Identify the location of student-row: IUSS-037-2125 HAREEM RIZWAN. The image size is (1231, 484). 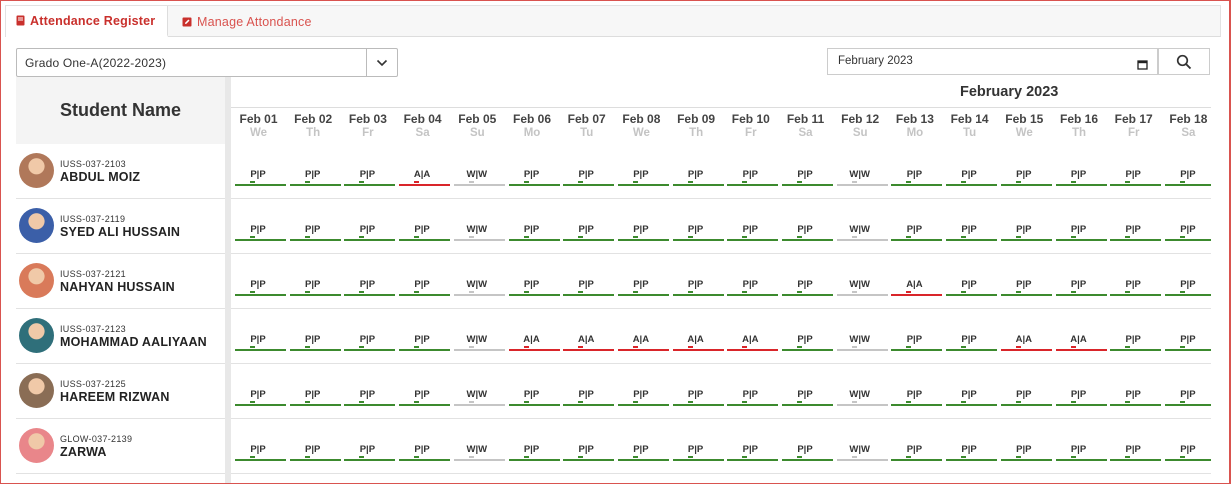
(120, 391).